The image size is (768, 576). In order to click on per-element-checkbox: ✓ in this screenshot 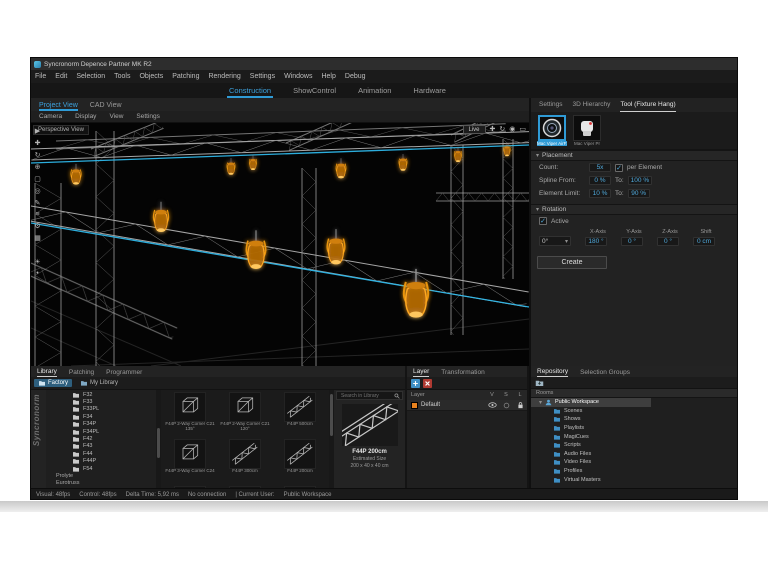, I will do `click(619, 167)`.